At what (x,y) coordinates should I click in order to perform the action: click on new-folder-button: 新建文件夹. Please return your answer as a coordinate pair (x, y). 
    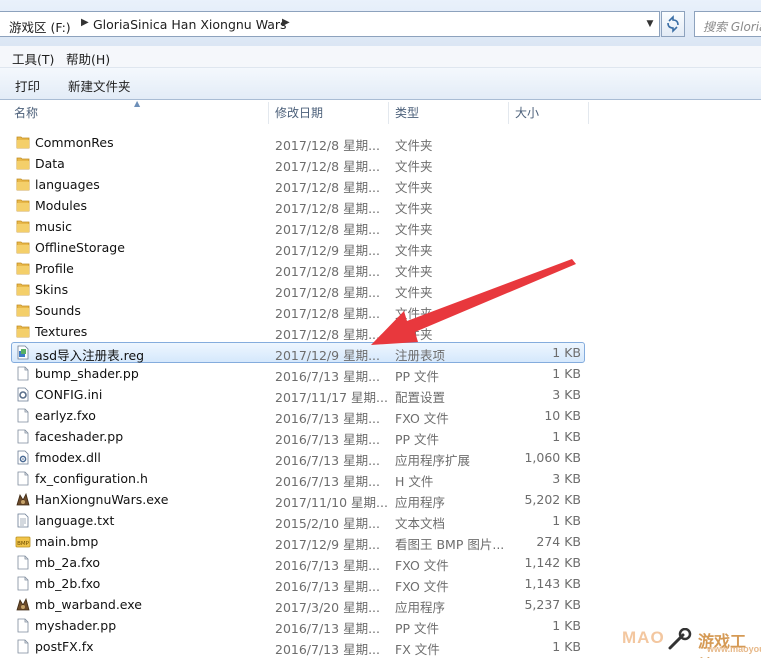
    Looking at the image, I should click on (99, 85).